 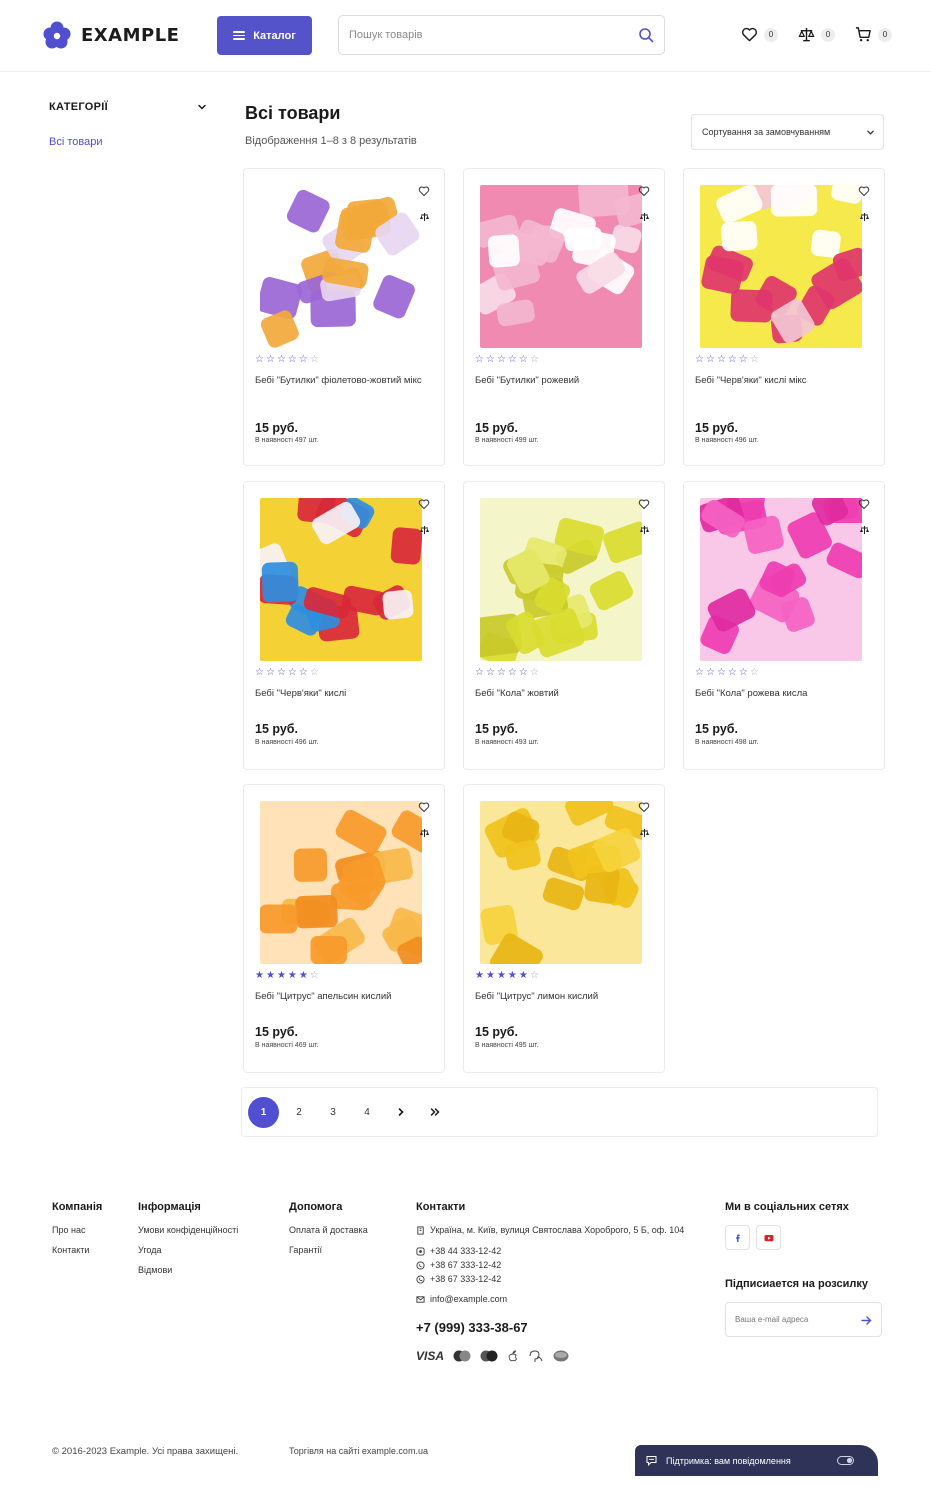 What do you see at coordinates (345, 381) in the screenshot?
I see `product-name: Бебі "Бутилки" фіолетово-жовтий мікс` at bounding box center [345, 381].